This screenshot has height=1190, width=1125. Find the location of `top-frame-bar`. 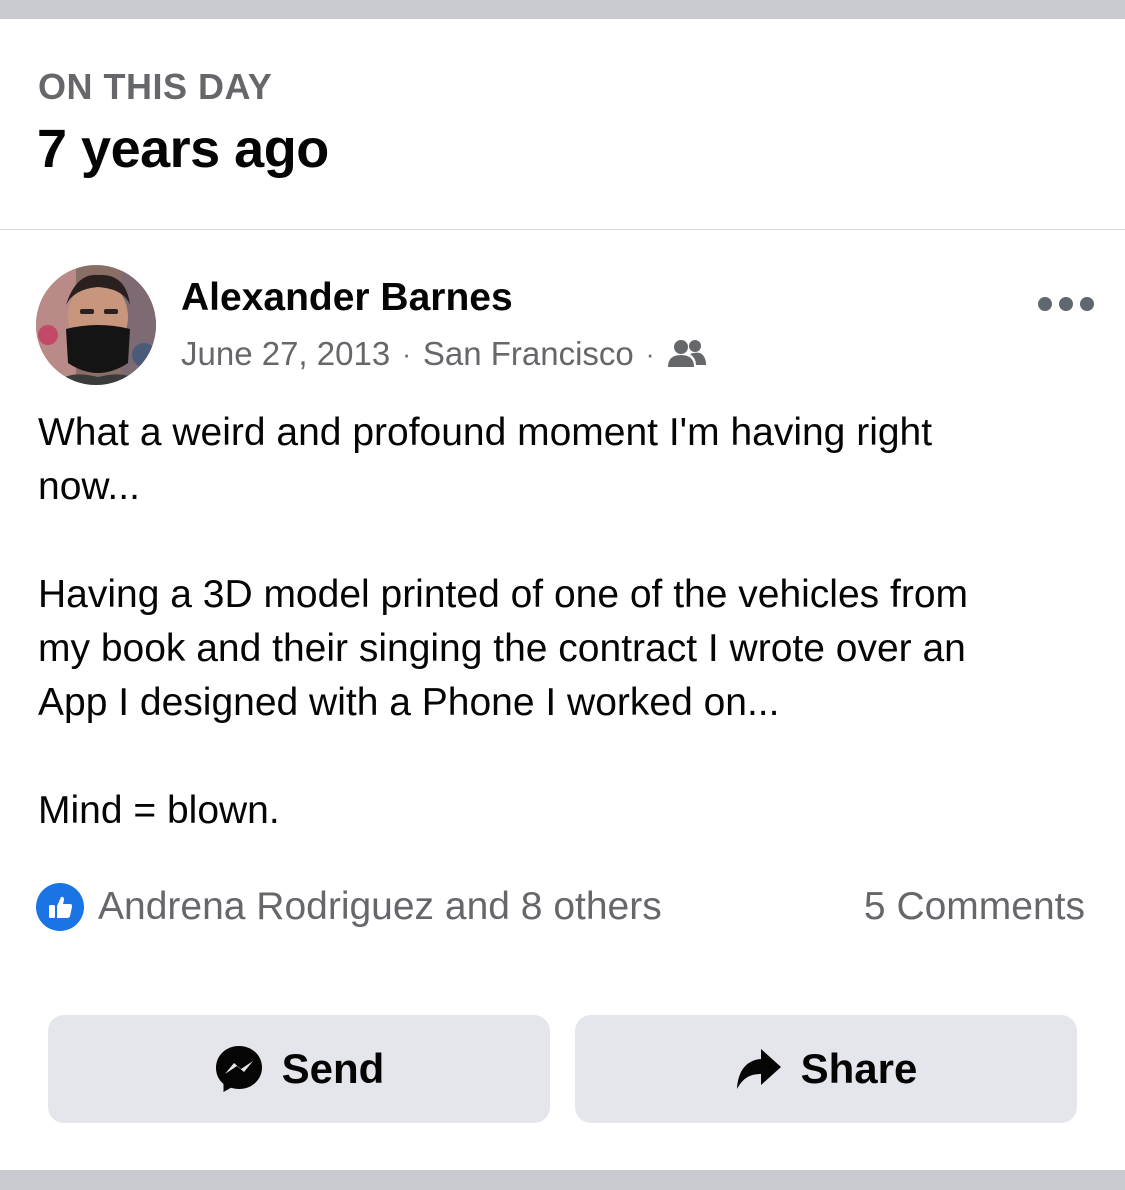

top-frame-bar is located at coordinates (562, 9).